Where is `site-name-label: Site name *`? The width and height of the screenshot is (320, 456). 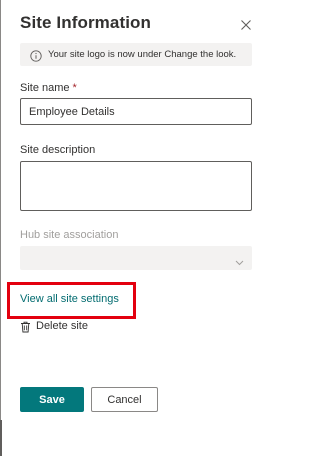 site-name-label: Site name * is located at coordinates (48, 88).